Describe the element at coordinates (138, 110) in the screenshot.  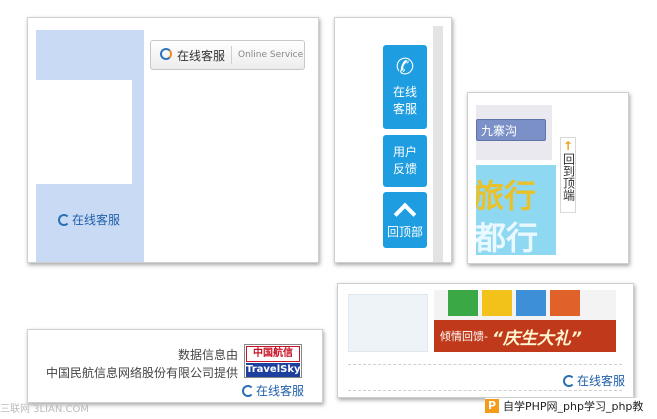
I see `placeholder-bar` at that location.